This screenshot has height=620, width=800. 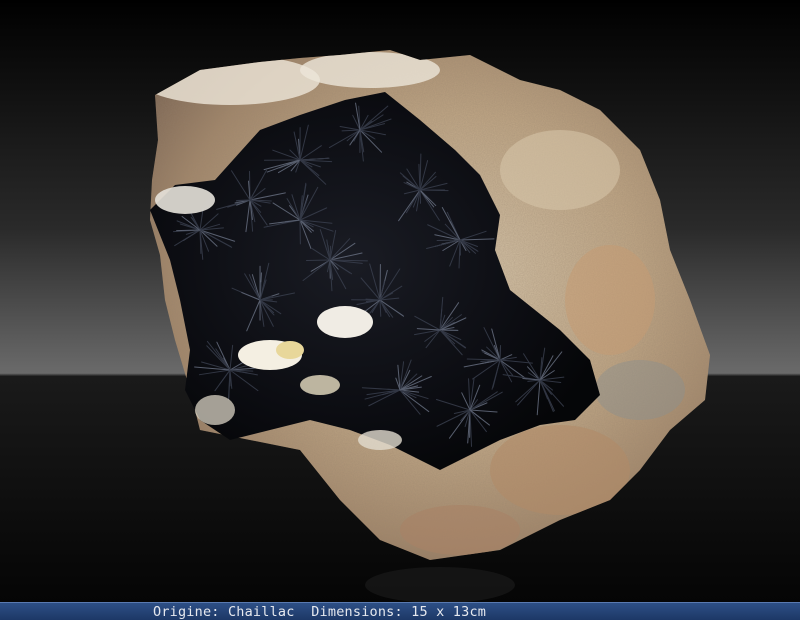 I want to click on caption-bar: Origine: Chaillac Dimensions: 15 x 13cm, so click(x=400, y=611).